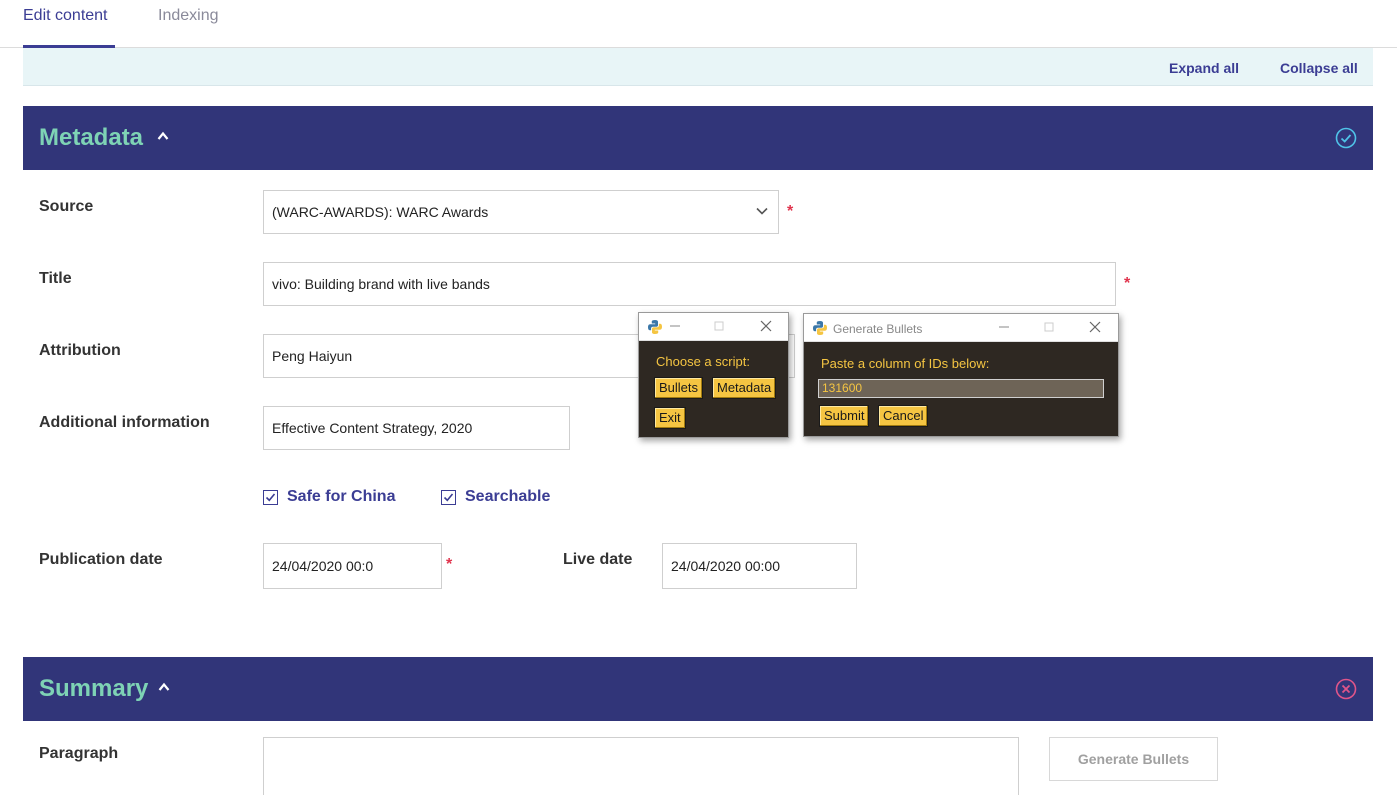 The width and height of the screenshot is (1397, 795). What do you see at coordinates (1133, 759) in the screenshot?
I see `generate-bullets-button: Generate Bullets` at bounding box center [1133, 759].